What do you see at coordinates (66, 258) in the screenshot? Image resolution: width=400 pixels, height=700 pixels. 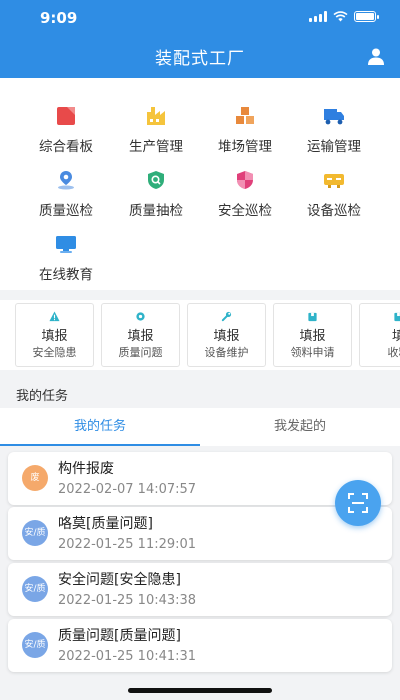 I see `menu-item-online-education: 在线教育` at bounding box center [66, 258].